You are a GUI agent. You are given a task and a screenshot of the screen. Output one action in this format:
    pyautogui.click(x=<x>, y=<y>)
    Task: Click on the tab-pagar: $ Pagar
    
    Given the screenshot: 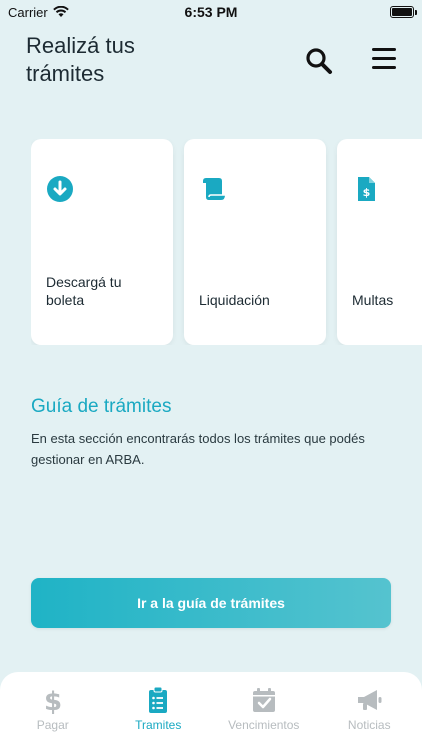 What is the action you would take?
    pyautogui.click(x=53, y=718)
    